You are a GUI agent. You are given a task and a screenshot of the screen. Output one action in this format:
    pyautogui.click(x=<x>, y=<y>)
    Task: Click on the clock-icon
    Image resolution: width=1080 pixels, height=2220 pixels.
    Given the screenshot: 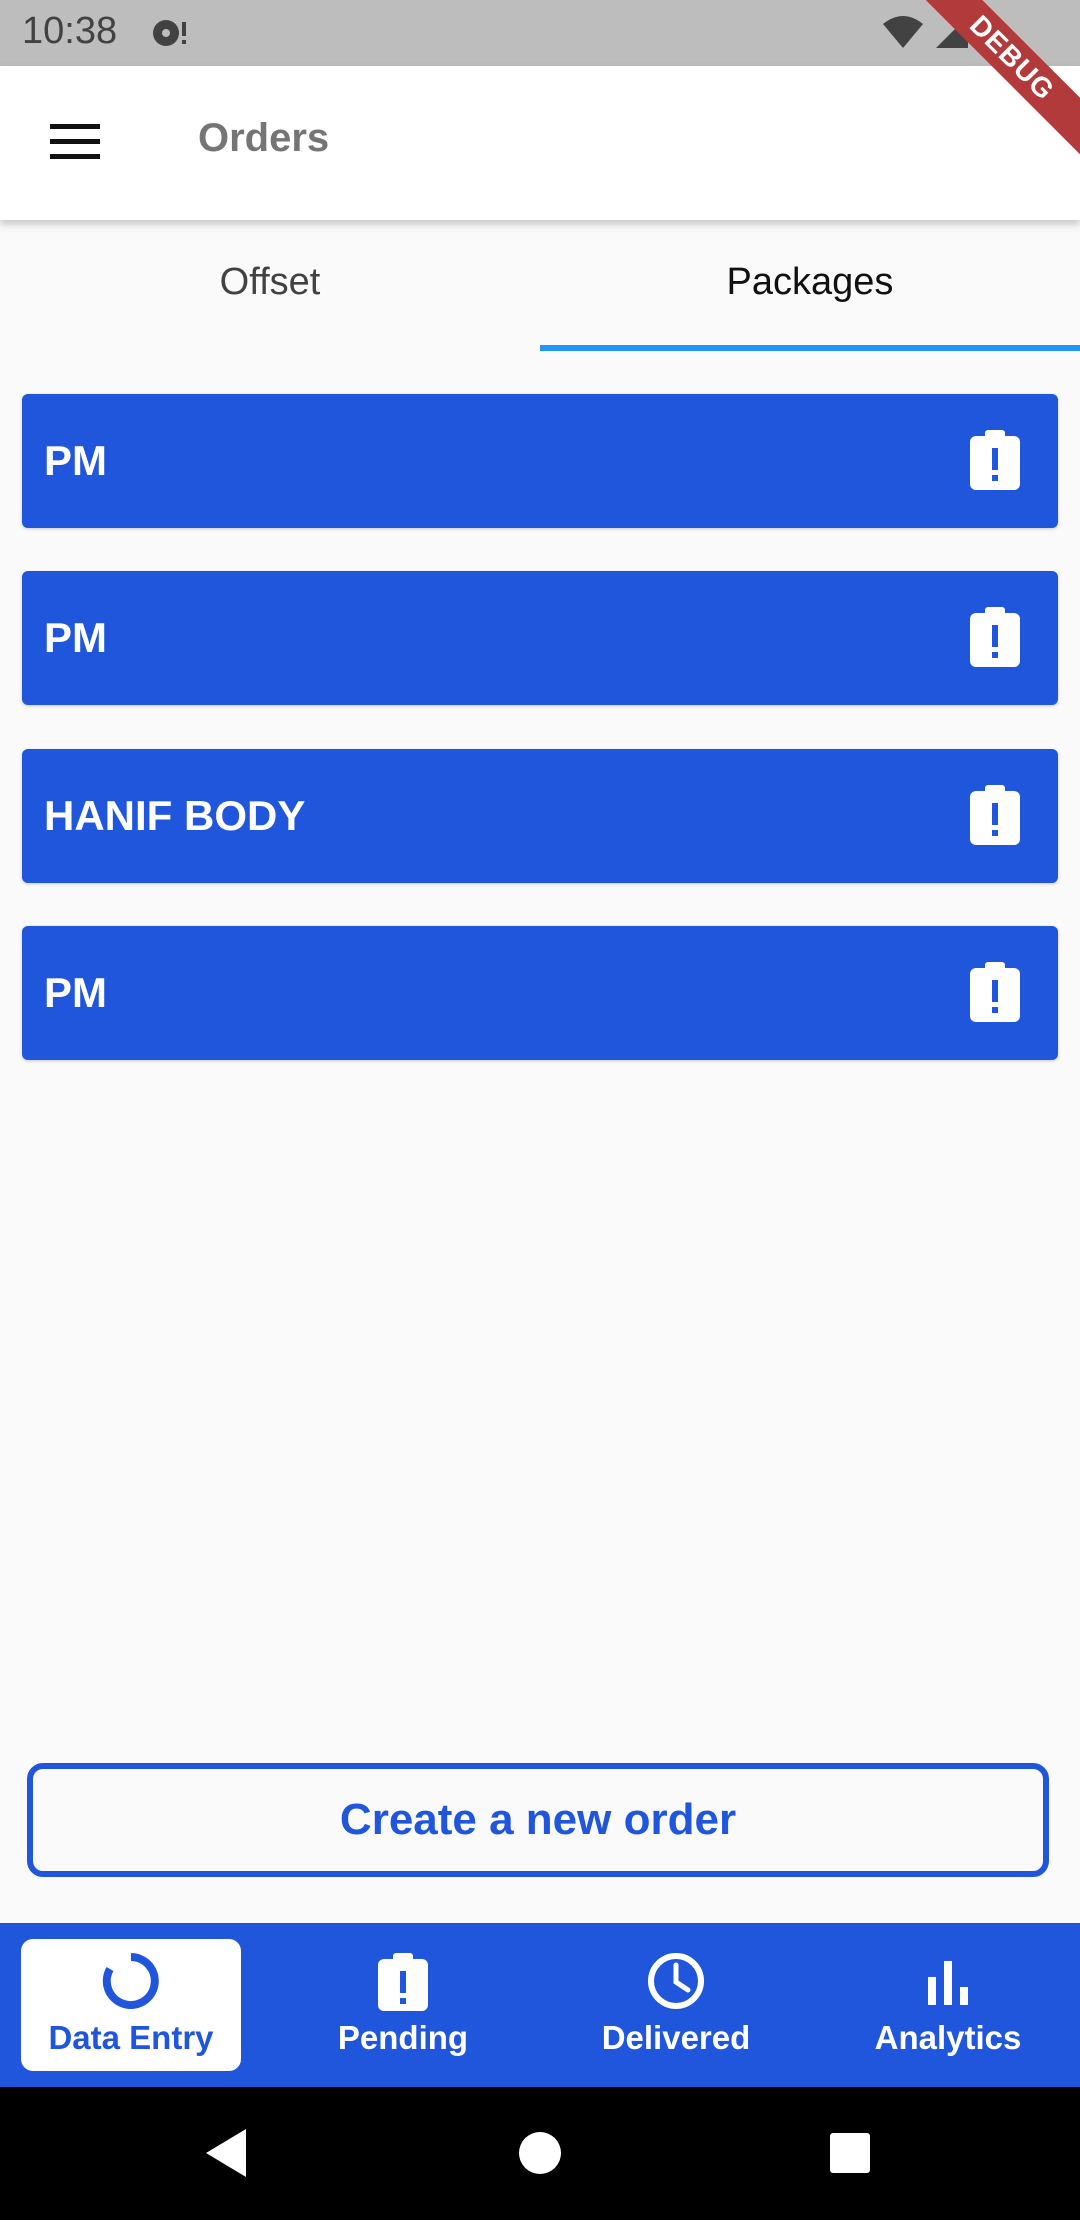 What is the action you would take?
    pyautogui.click(x=676, y=1981)
    